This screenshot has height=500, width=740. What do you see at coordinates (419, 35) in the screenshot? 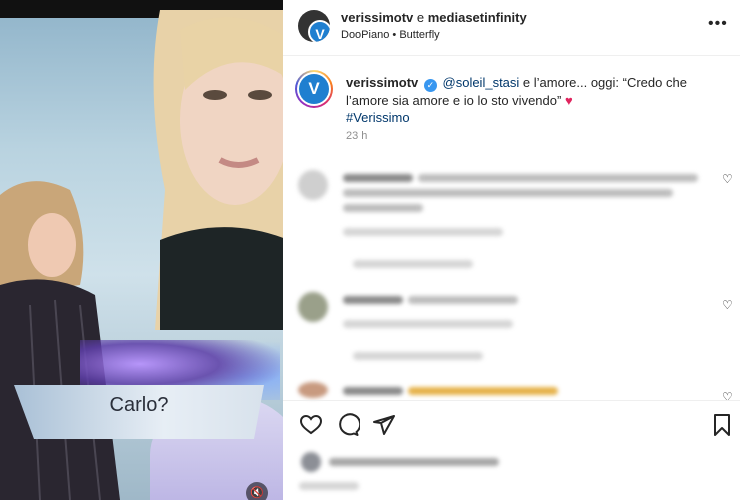
I see `audio-track: Butterfly` at bounding box center [419, 35].